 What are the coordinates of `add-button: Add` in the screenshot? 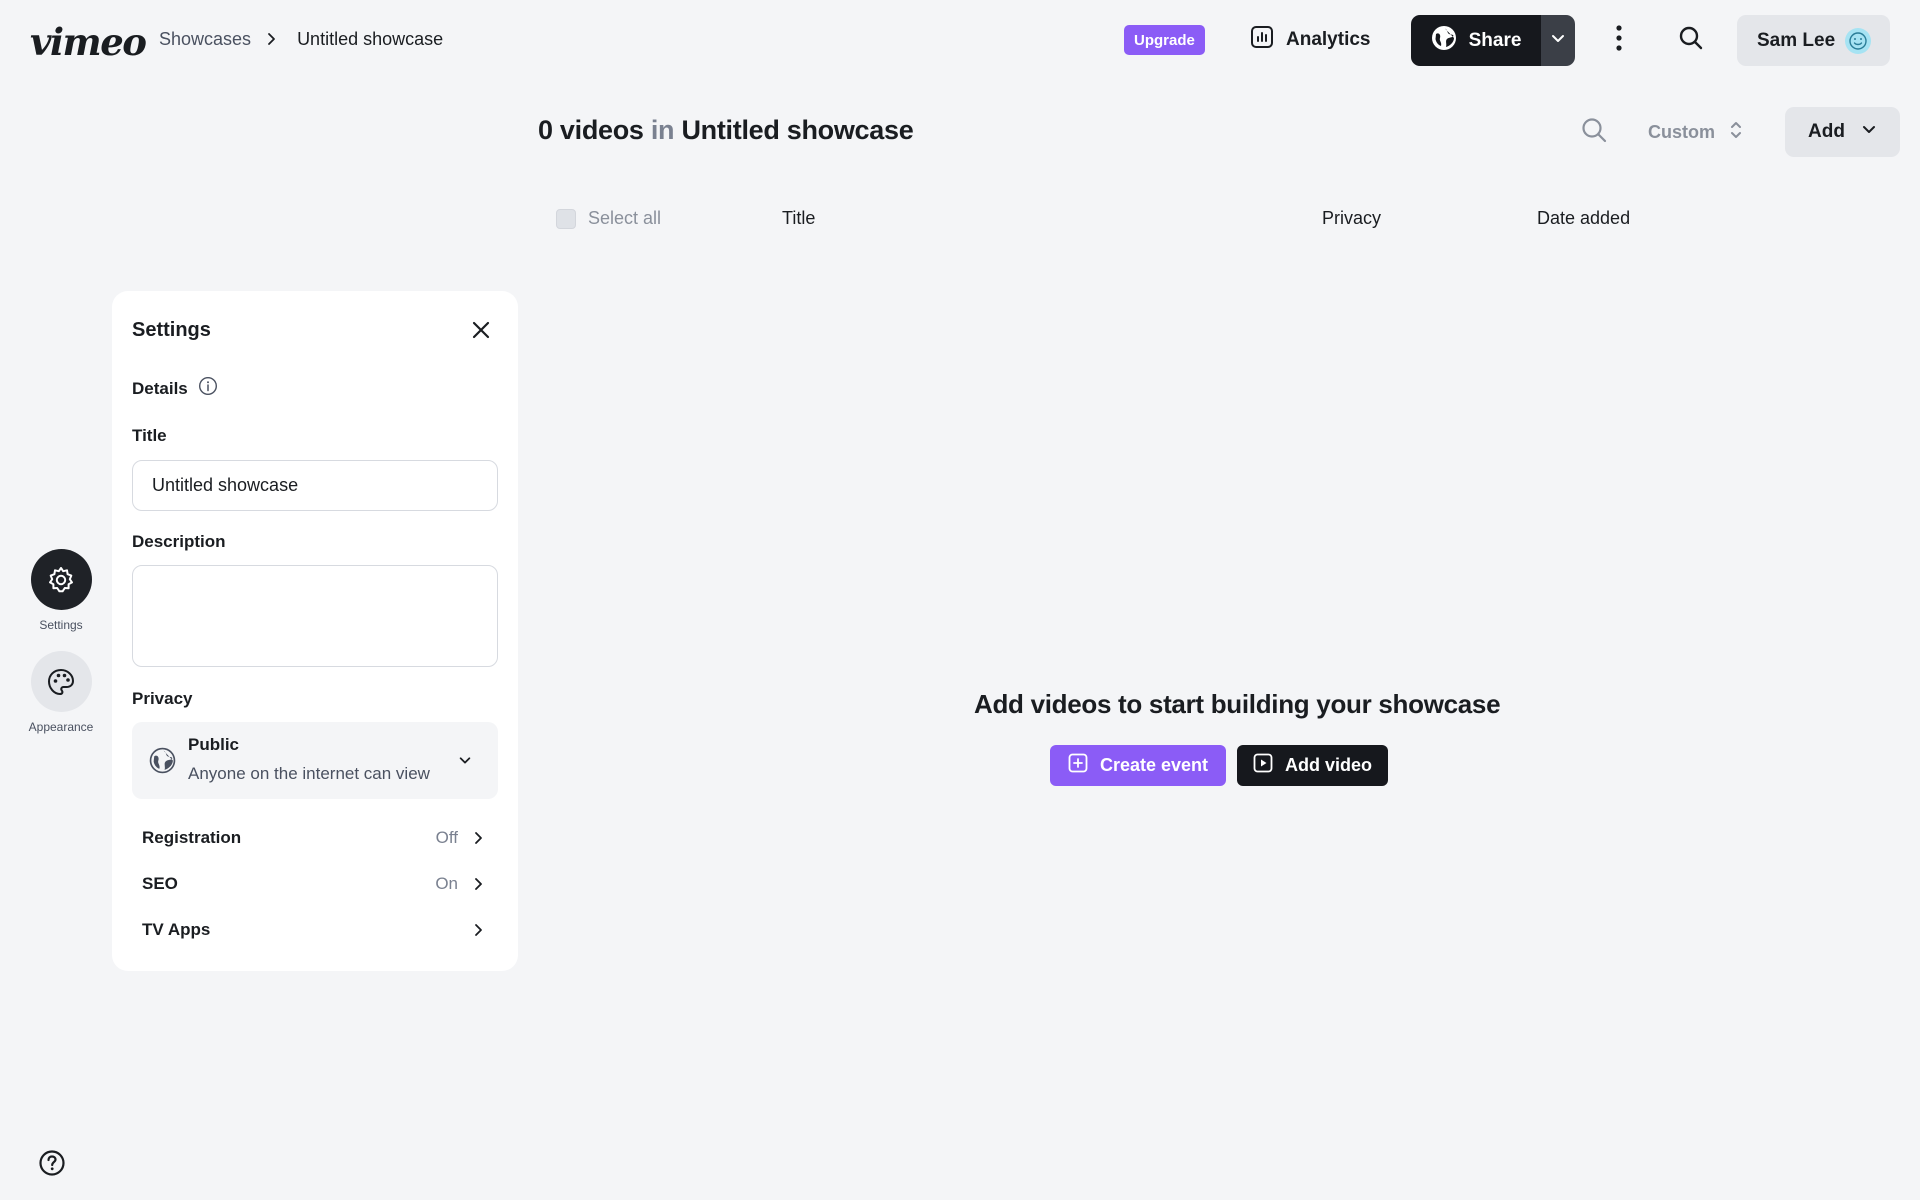 It's located at (1842, 132).